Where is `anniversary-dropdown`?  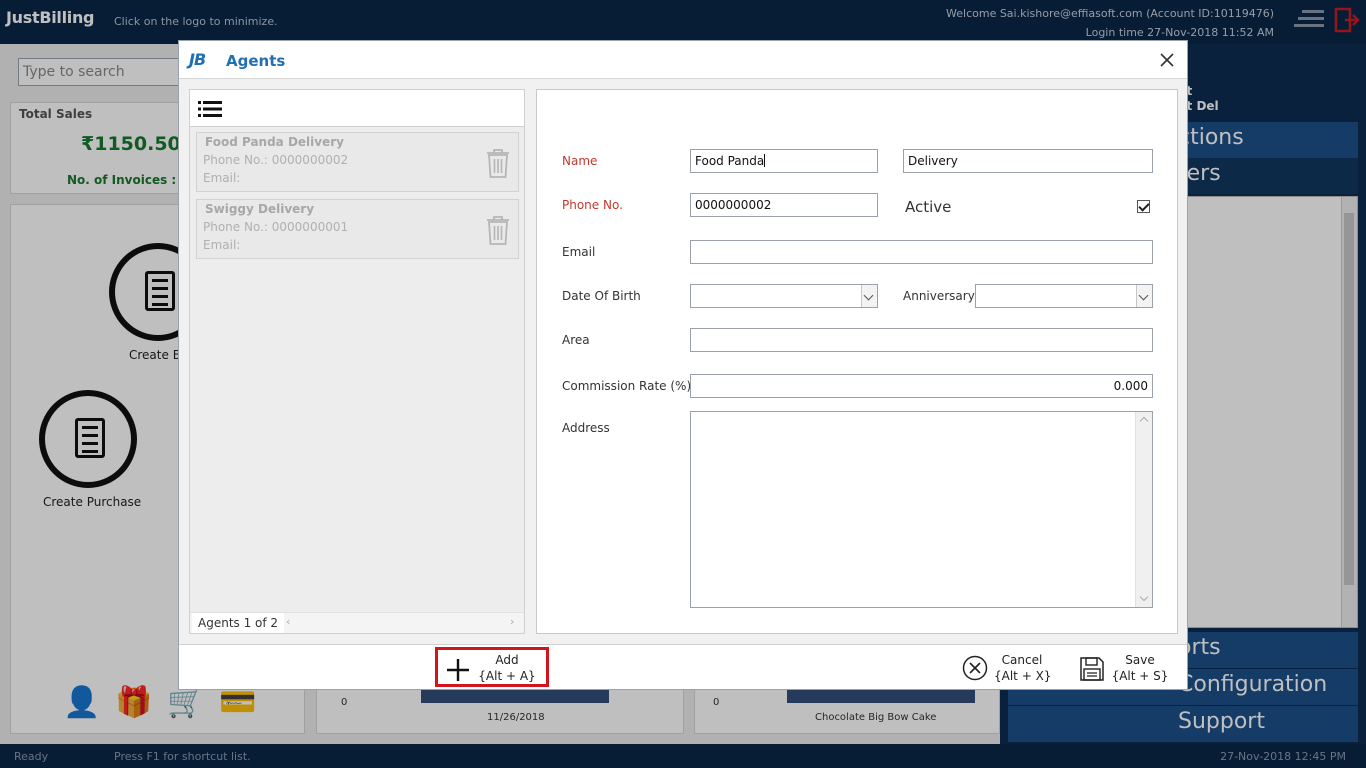 anniversary-dropdown is located at coordinates (1064, 296).